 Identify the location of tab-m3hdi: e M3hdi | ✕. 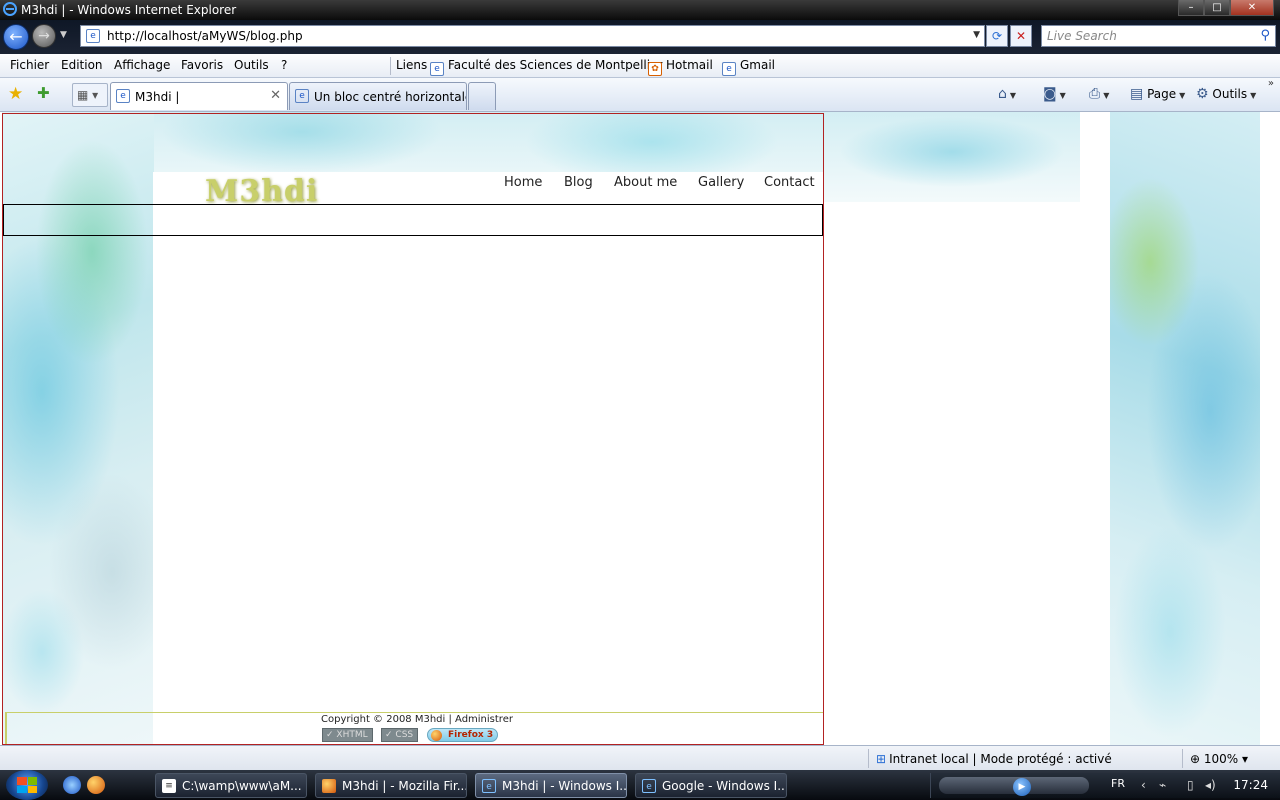
(199, 96).